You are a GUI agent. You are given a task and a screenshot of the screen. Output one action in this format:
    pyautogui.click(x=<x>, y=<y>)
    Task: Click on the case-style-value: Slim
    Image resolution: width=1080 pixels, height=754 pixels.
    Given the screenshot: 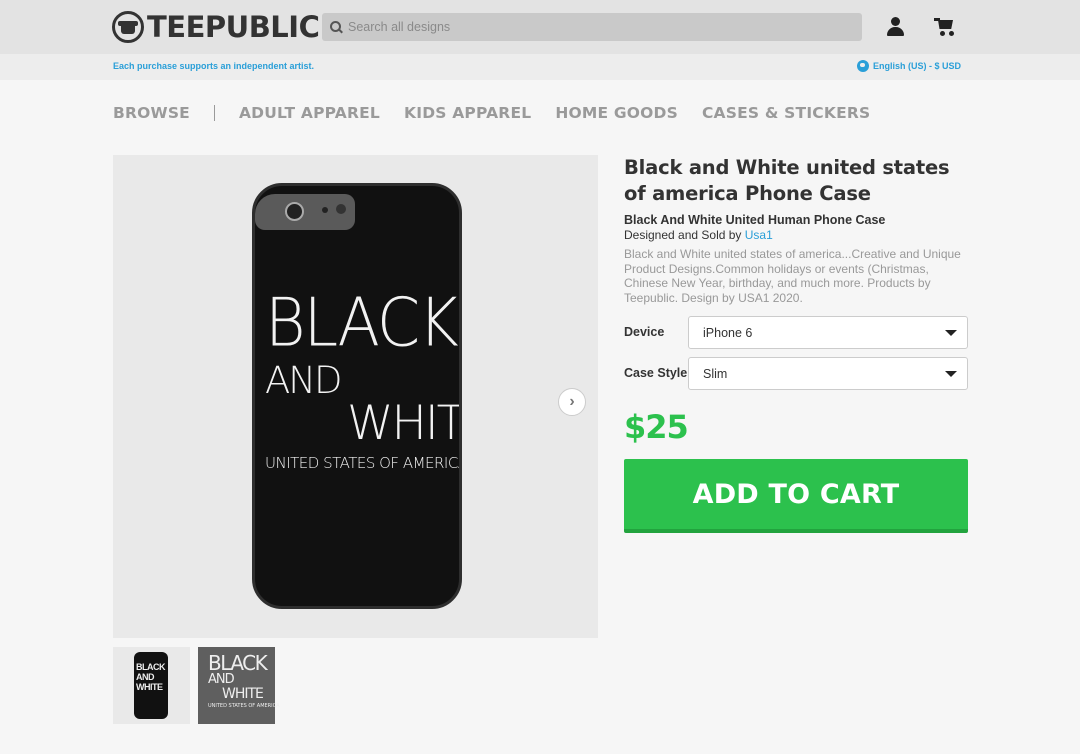 What is the action you would take?
    pyautogui.click(x=715, y=373)
    